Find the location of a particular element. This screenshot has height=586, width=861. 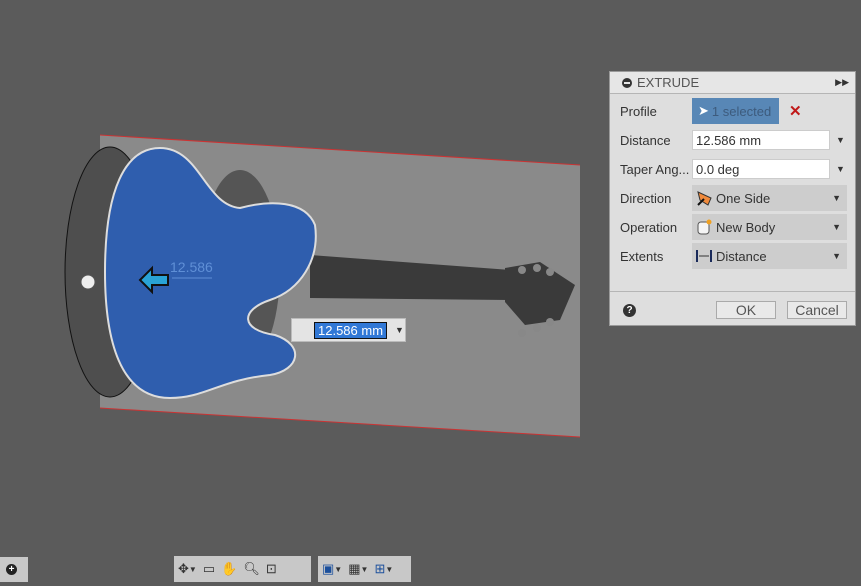

browser-toggle: + is located at coordinates (14, 569).